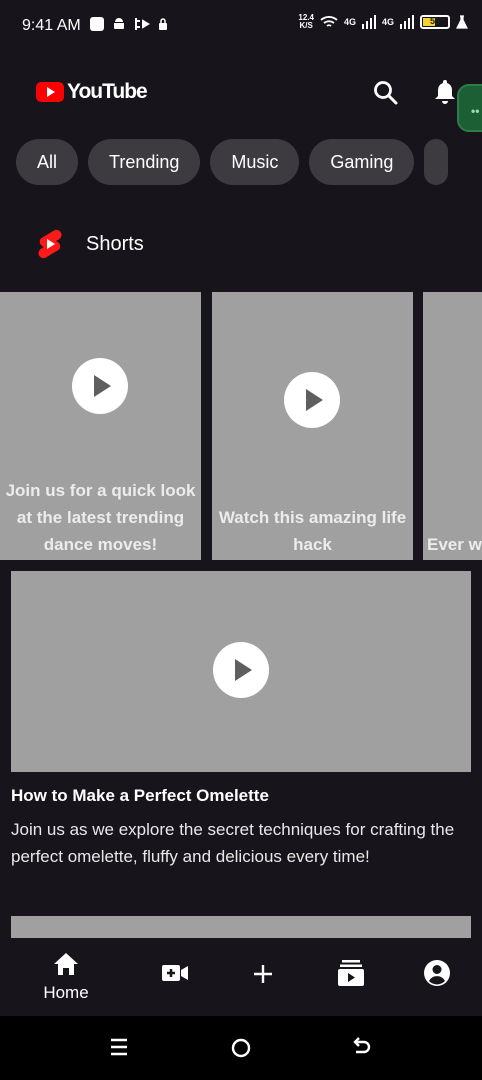  Describe the element at coordinates (129, 24) in the screenshot. I see `status-notification-icons` at that location.